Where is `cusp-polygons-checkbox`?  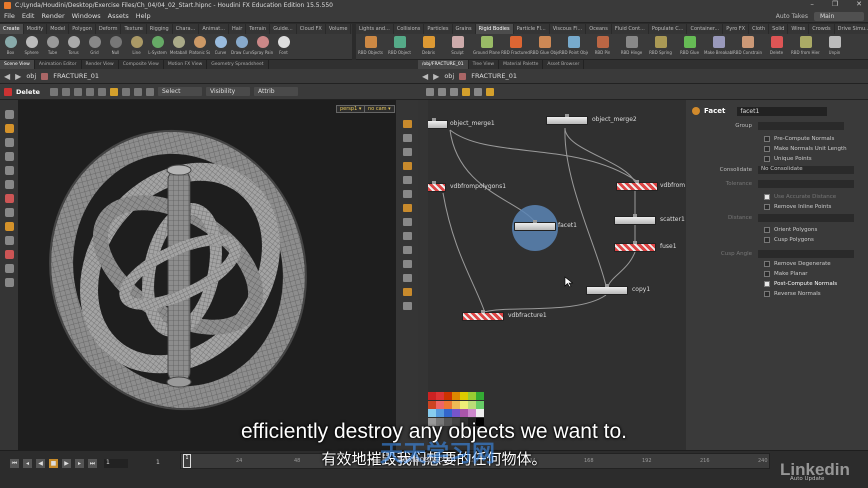
cusp-polygons-checkbox is located at coordinates (767, 240).